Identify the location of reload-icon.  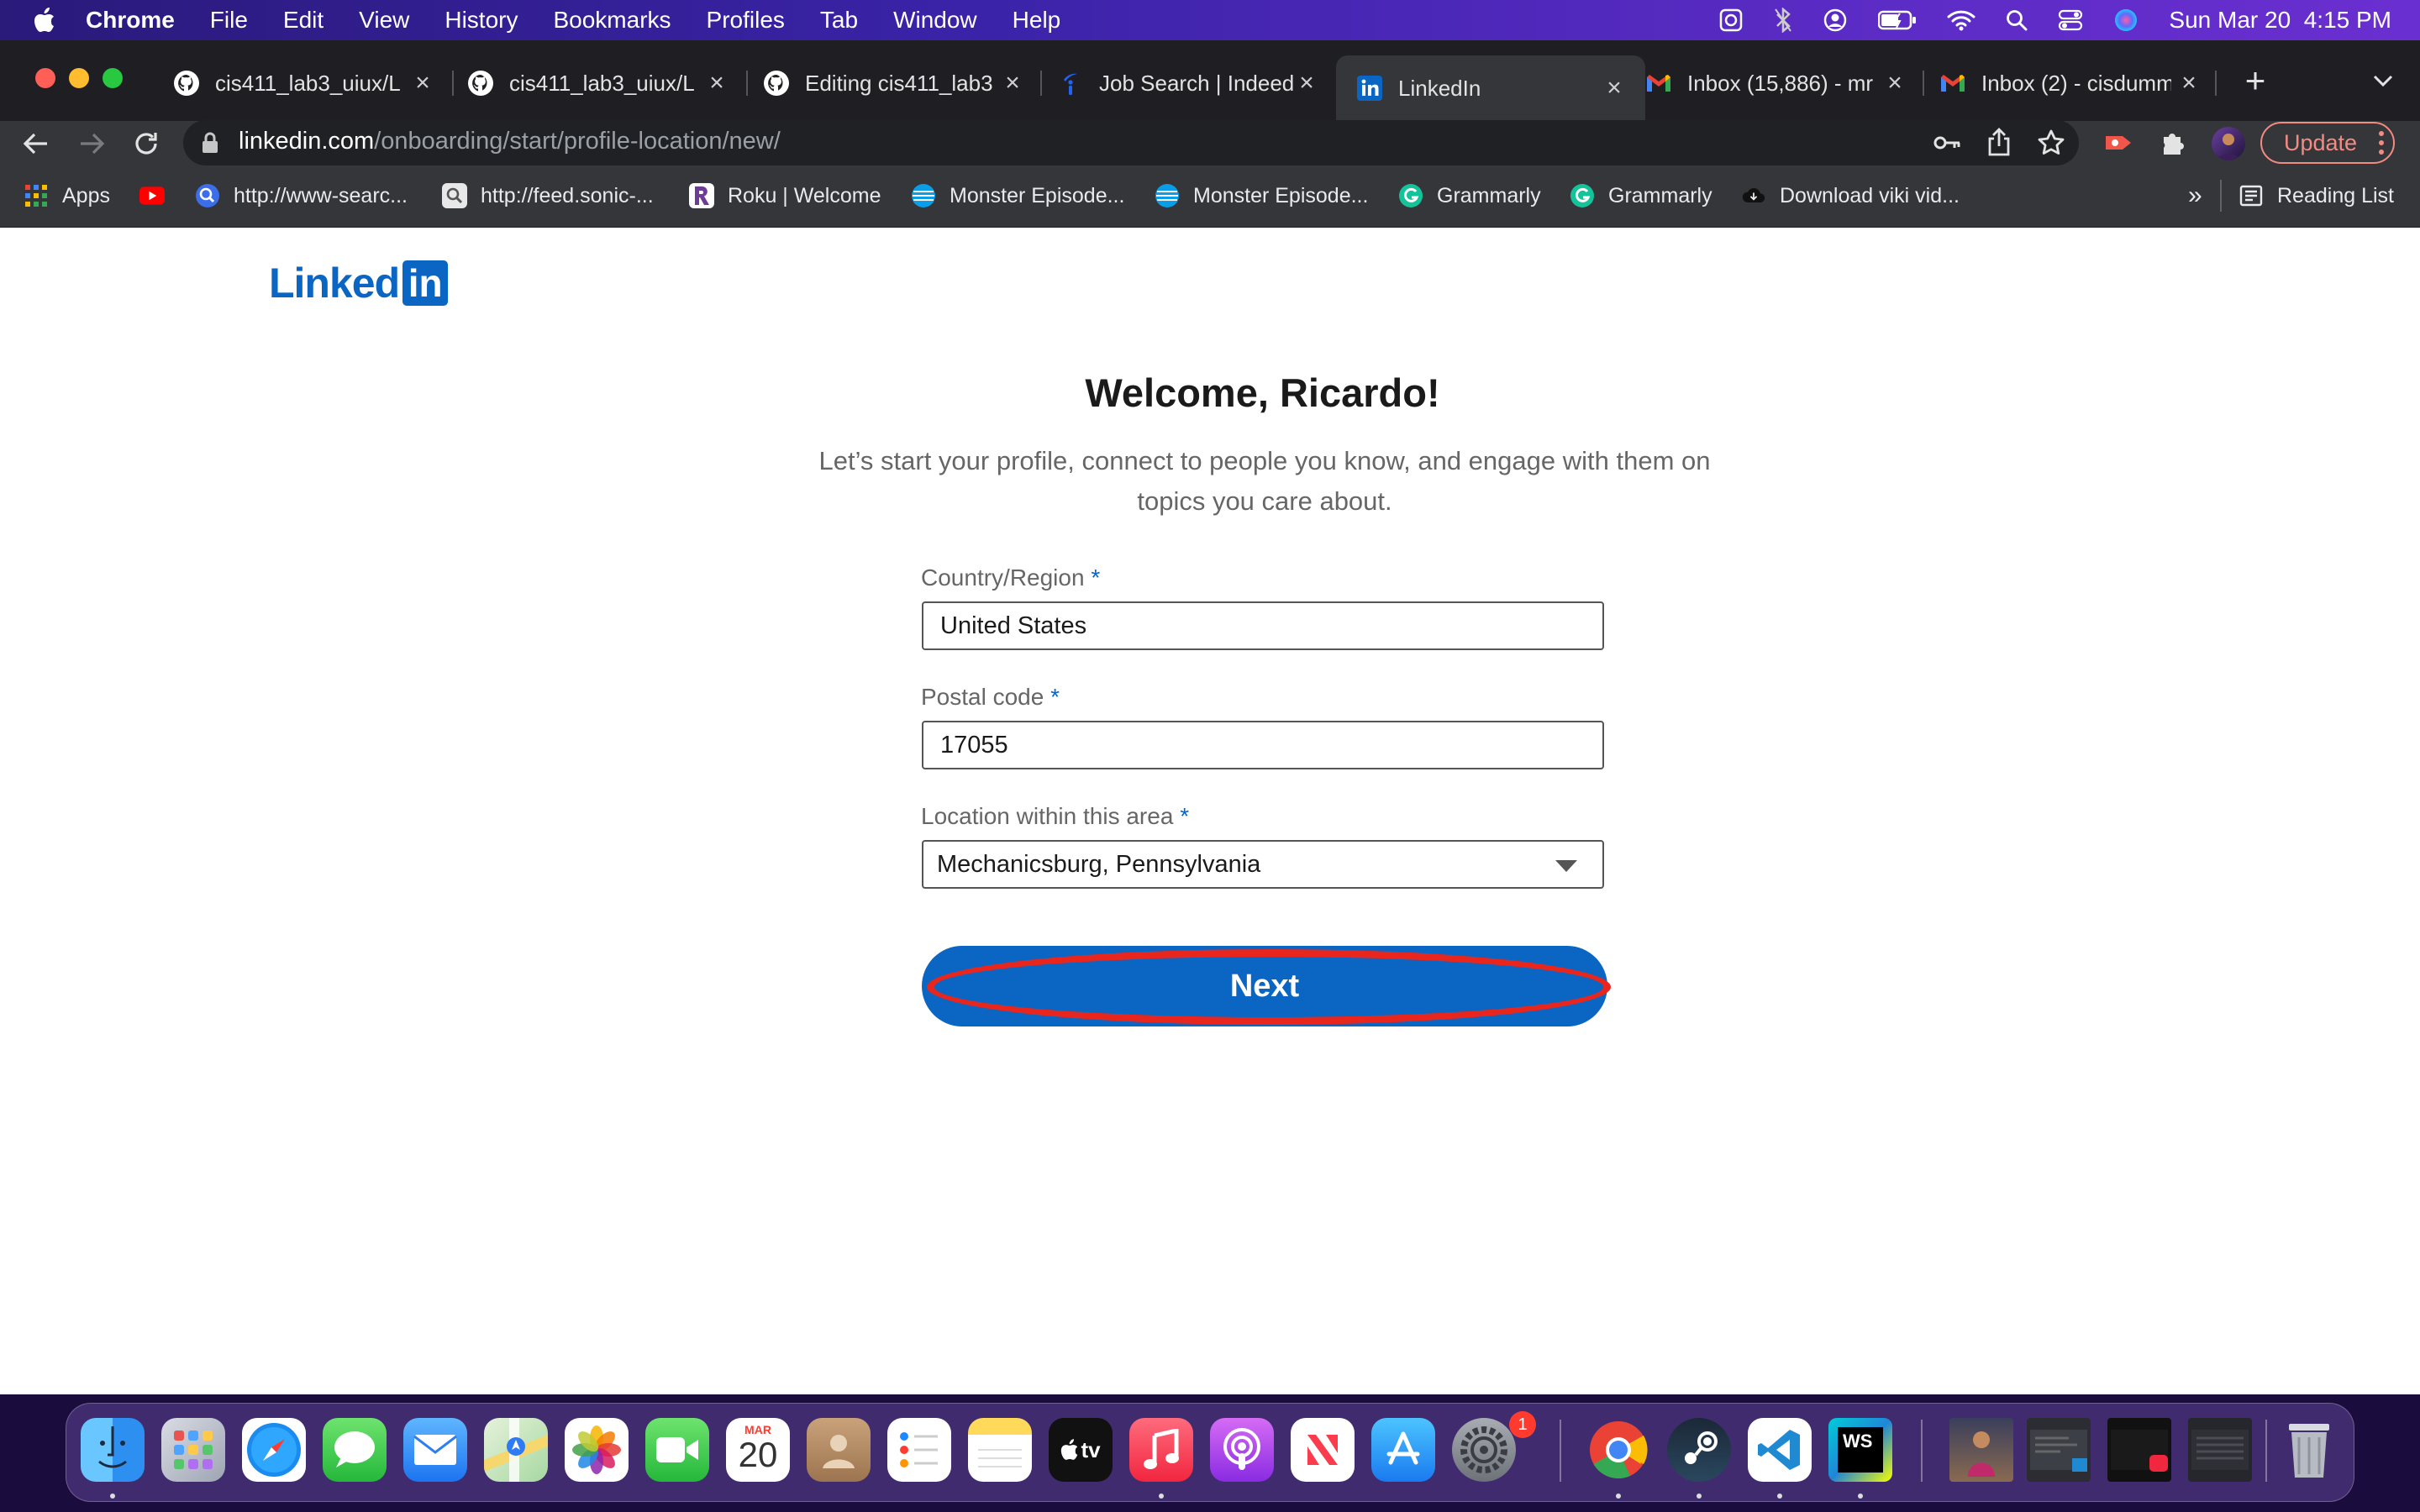
(146, 144).